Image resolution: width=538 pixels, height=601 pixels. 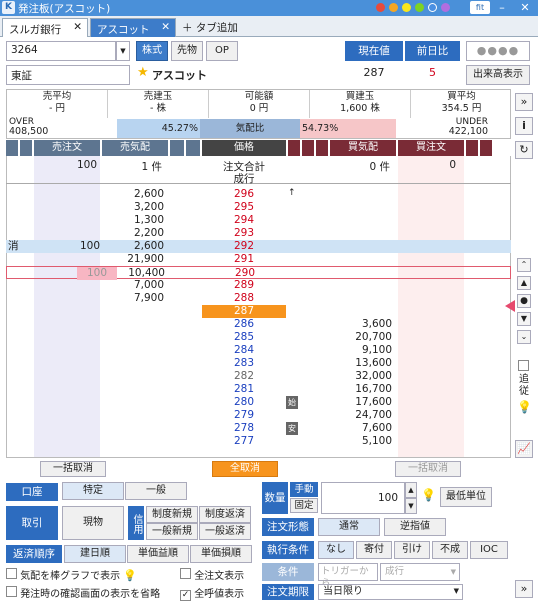 What do you see at coordinates (419, 7) in the screenshot?
I see `green-dot-icon` at bounding box center [419, 7].